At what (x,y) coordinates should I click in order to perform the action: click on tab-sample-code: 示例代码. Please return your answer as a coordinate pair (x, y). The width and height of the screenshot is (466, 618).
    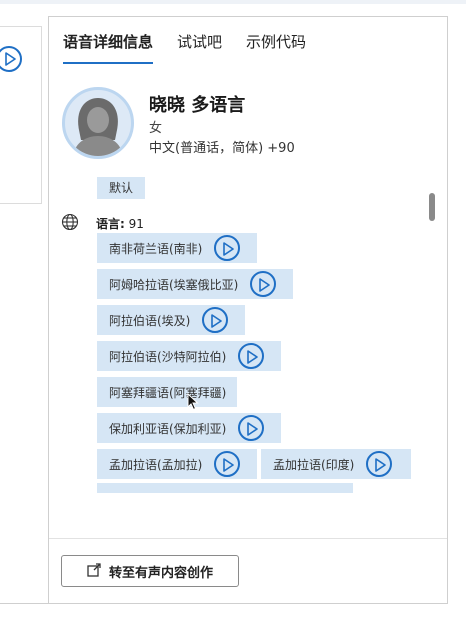
    Looking at the image, I should click on (276, 47).